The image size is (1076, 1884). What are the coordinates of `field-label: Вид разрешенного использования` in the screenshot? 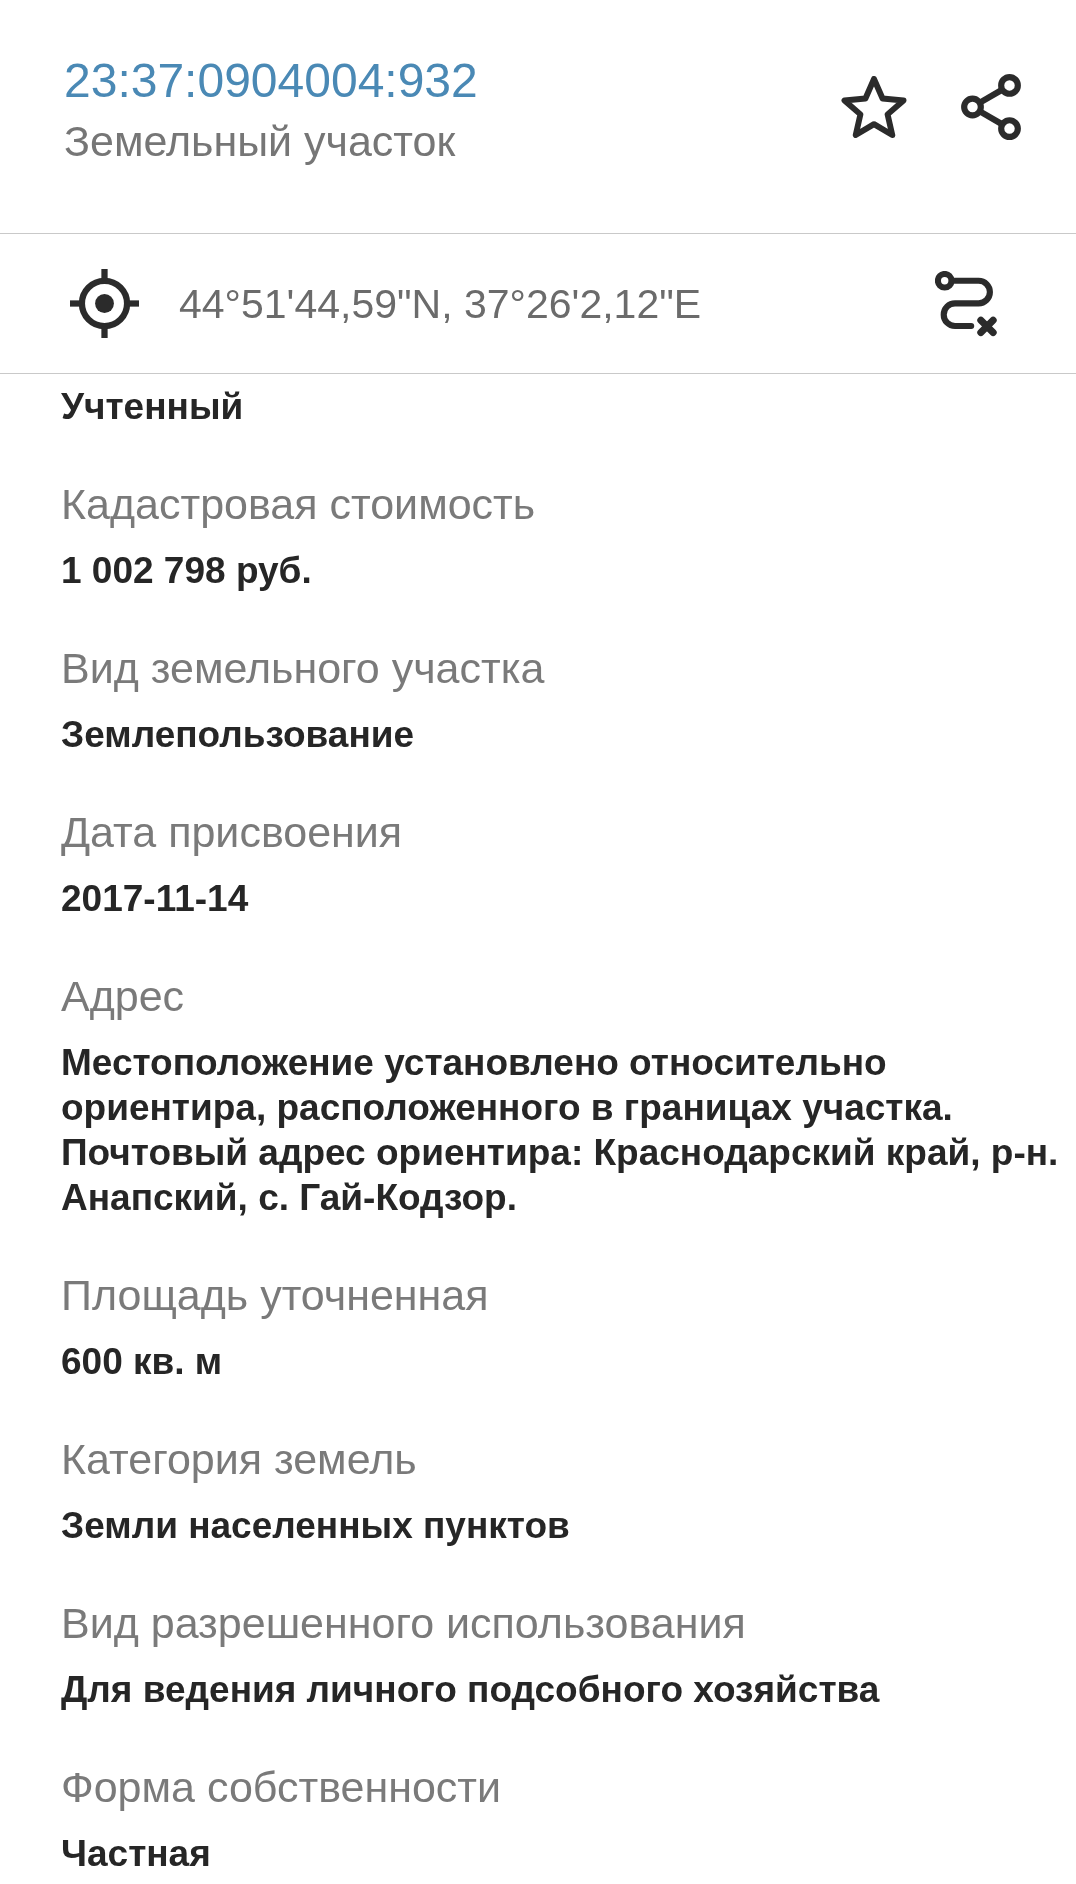 It's located at (404, 1623).